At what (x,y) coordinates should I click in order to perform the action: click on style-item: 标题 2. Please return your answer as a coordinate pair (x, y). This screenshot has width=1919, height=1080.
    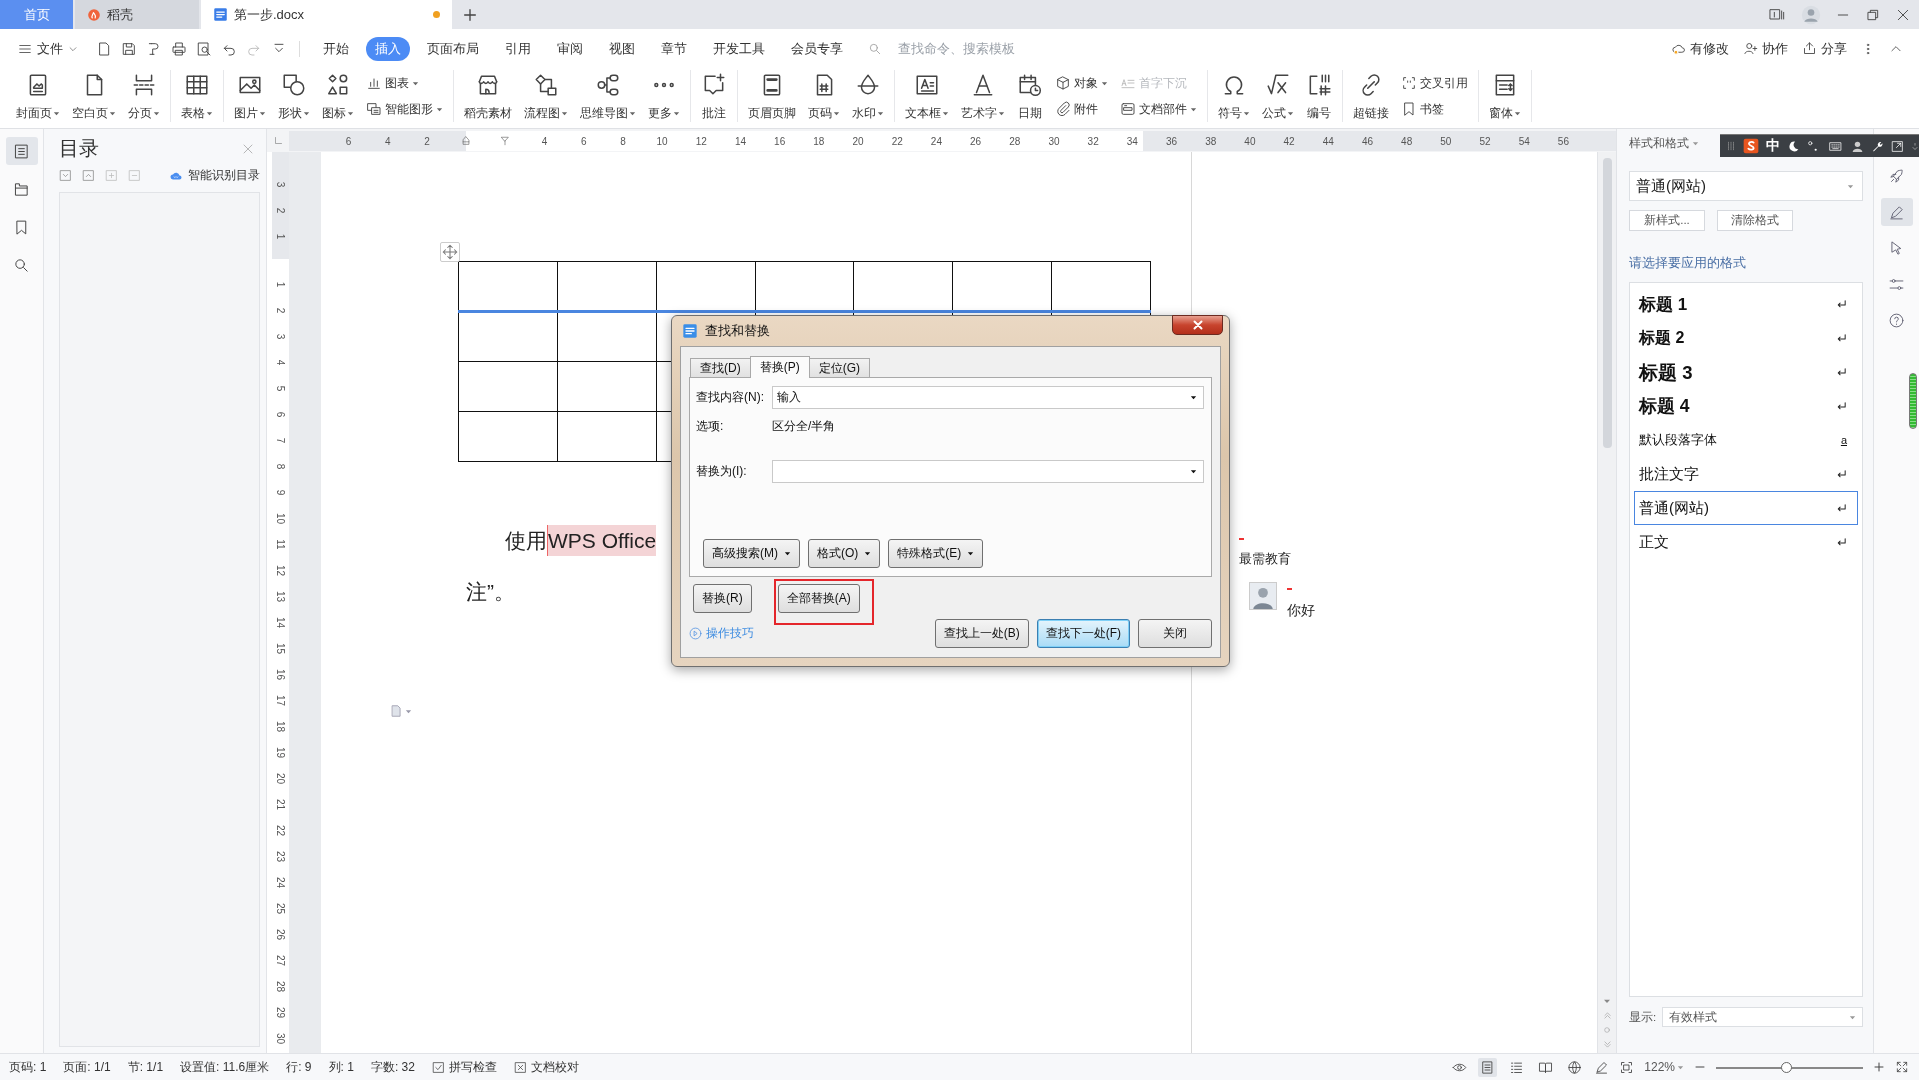
    Looking at the image, I should click on (1746, 338).